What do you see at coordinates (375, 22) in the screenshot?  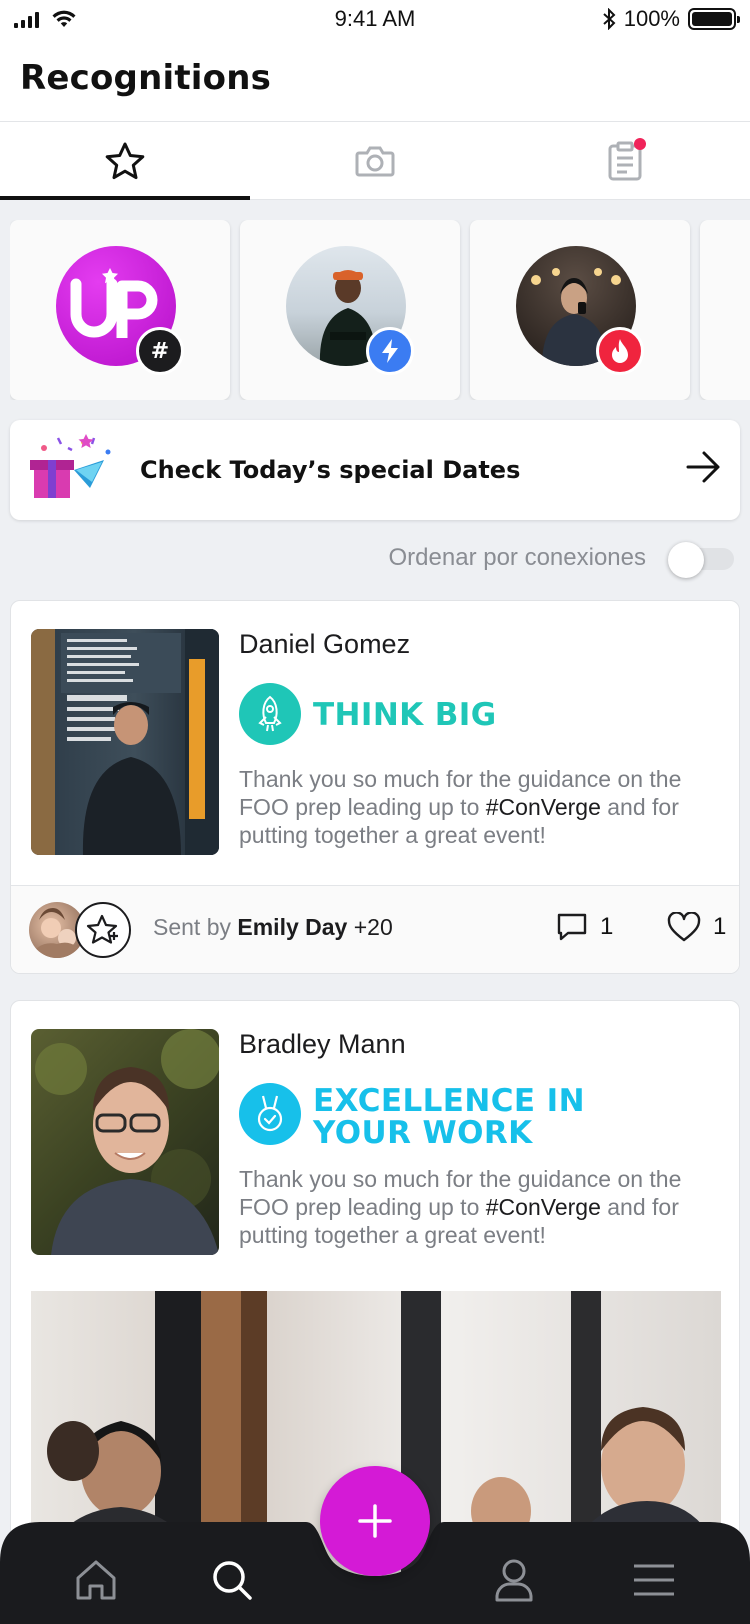 I see `status-bar: 9:41 AM 100%` at bounding box center [375, 22].